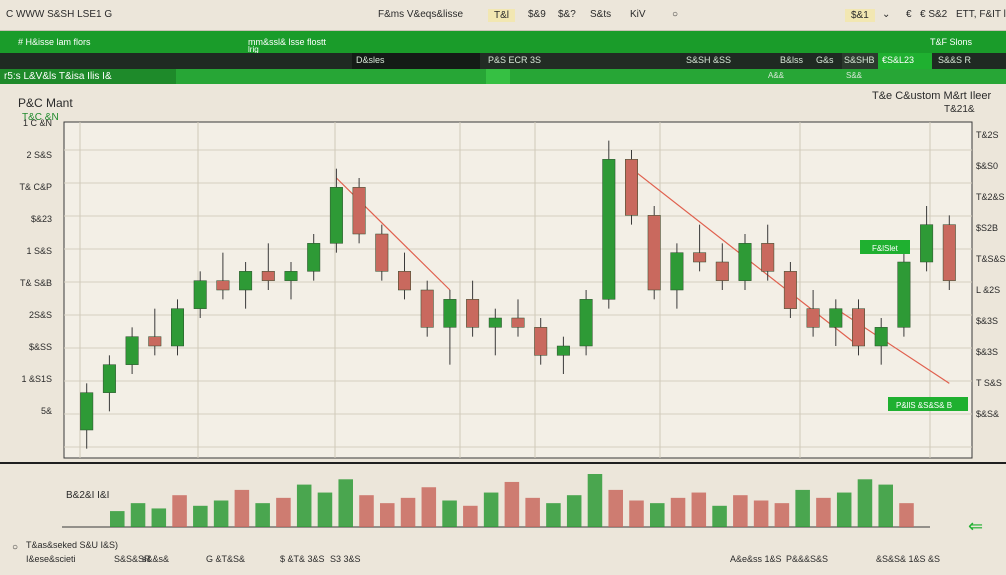 This screenshot has height=575, width=1006. I want to click on footer-text-2: I&ese&scieti, so click(51, 559).